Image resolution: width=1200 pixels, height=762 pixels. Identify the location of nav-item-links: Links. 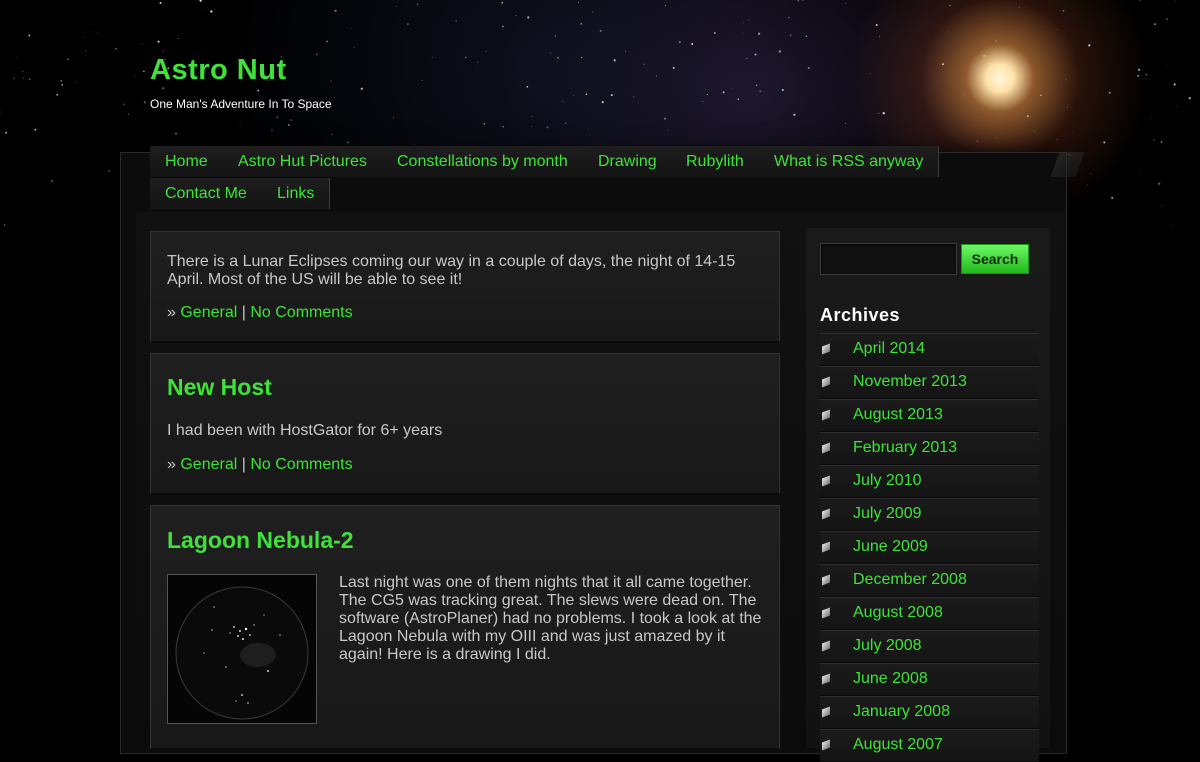
(296, 193).